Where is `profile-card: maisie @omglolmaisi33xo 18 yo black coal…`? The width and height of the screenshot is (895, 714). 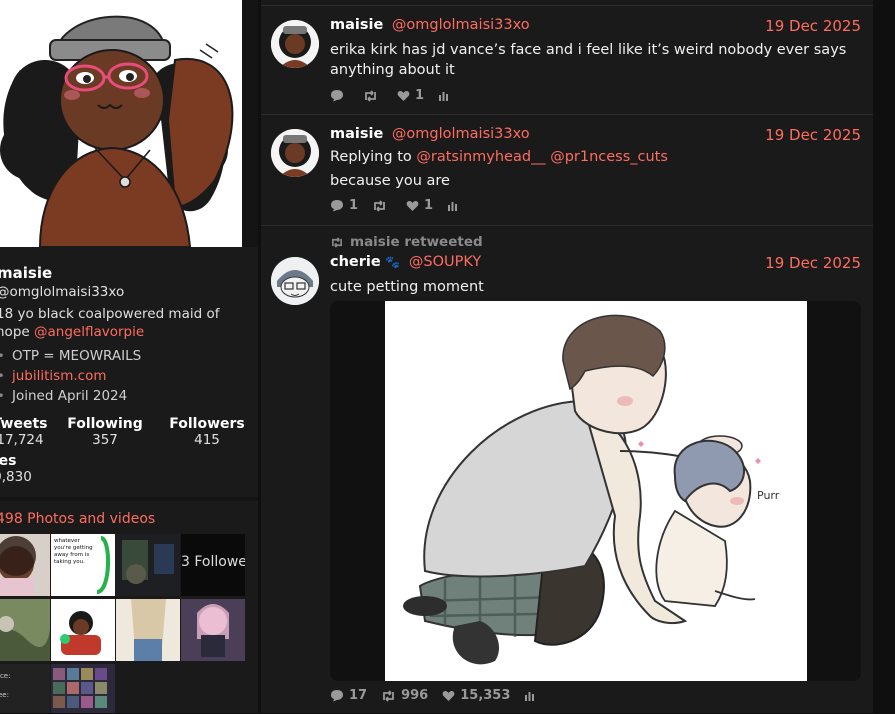 profile-card: maisie @omglolmaisi33xo 18 yo black coal… is located at coordinates (129, 372).